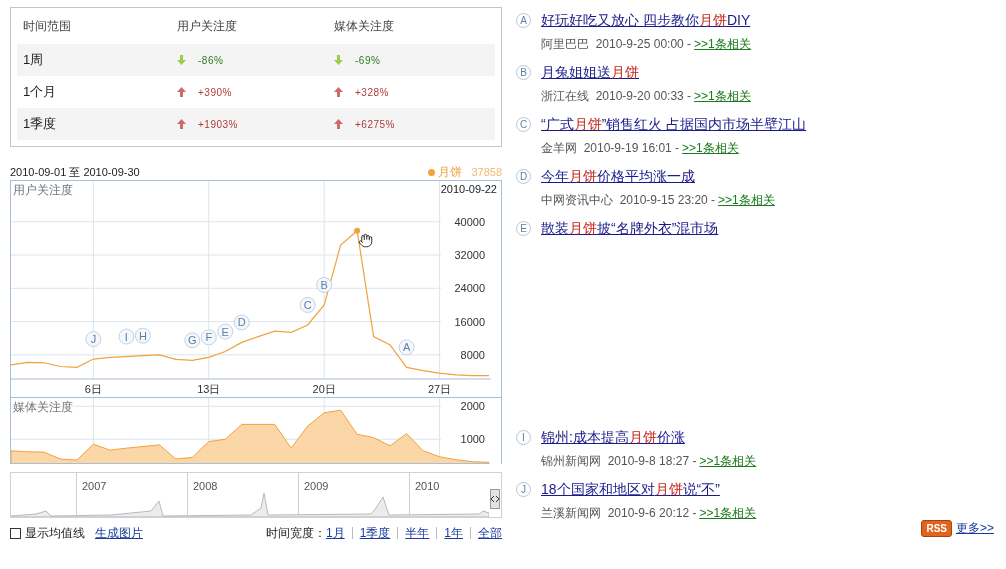 This screenshot has height=569, width=1006. I want to click on news-source: 金羊网 2010-9-19 16:01 -, so click(610, 148).